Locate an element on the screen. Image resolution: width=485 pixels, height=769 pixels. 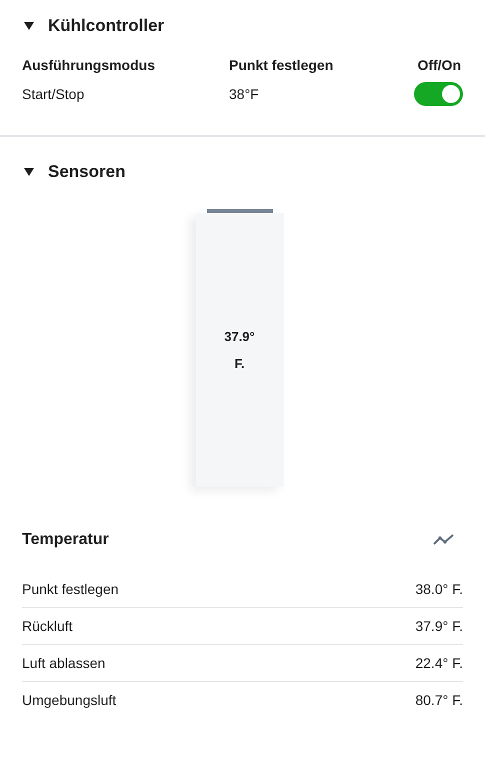
column-header: Off/On is located at coordinates (439, 65).